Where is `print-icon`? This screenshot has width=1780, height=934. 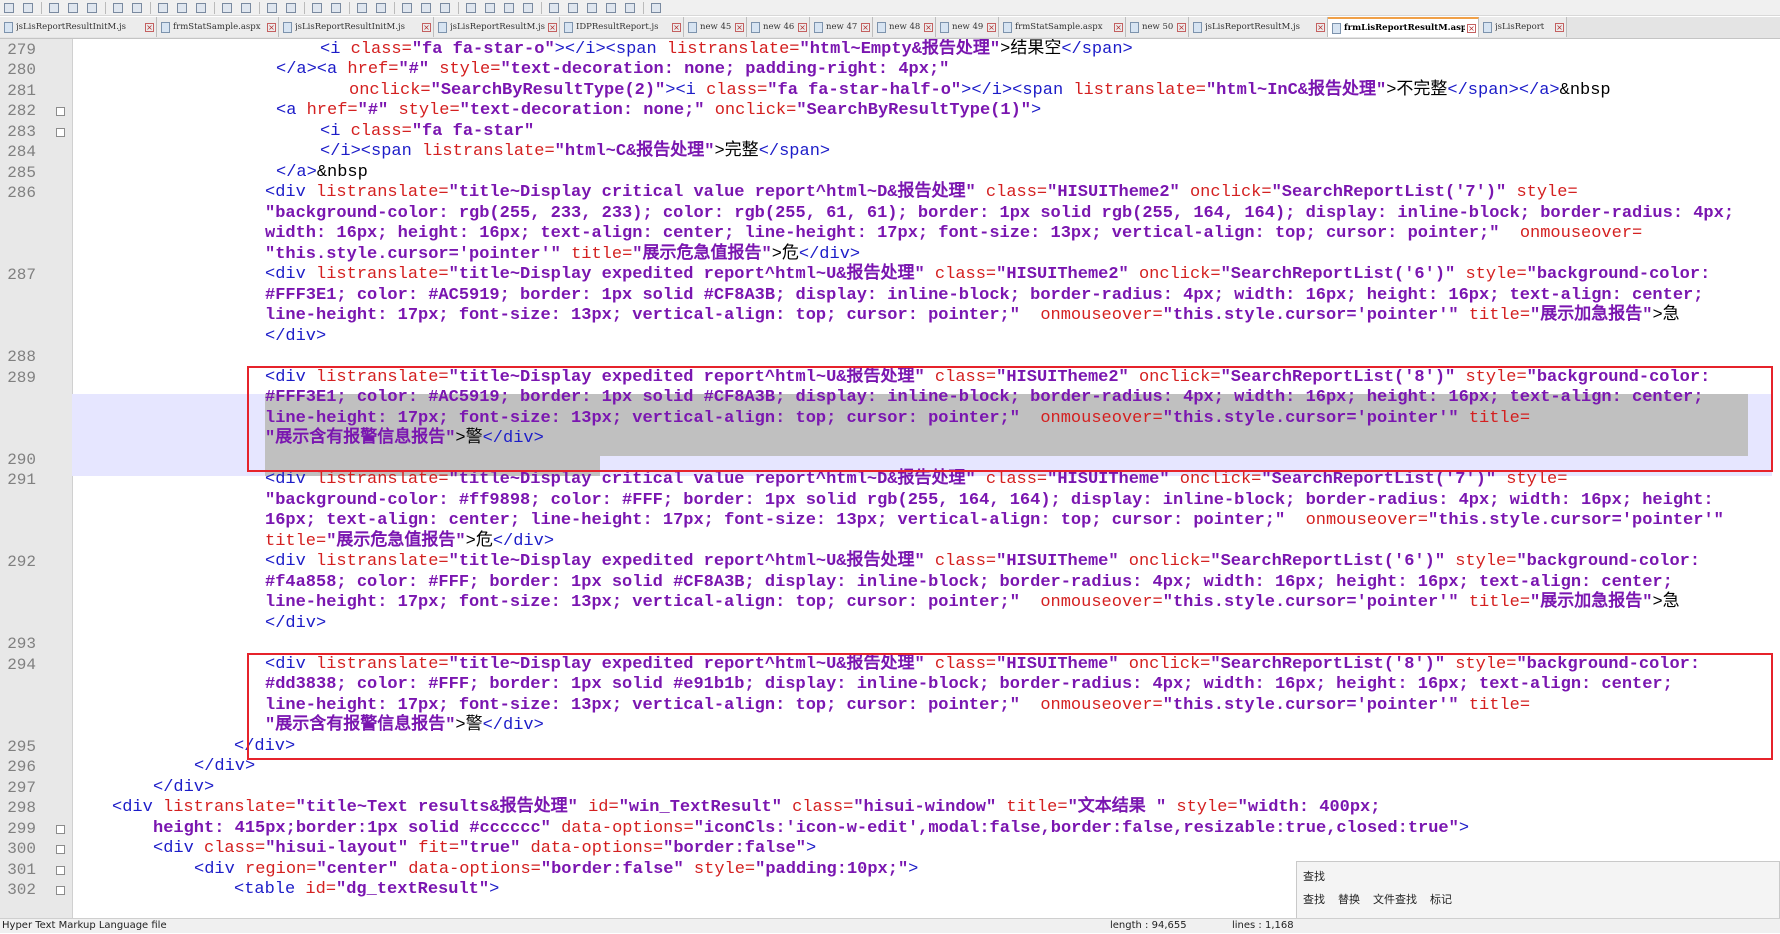
print-icon is located at coordinates (137, 8).